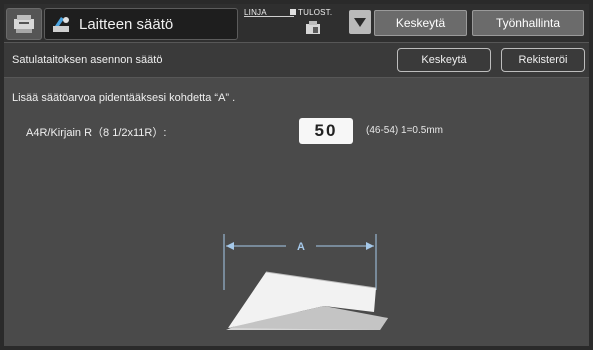  Describe the element at coordinates (96, 133) in the screenshot. I see `paper-size-label: A4R/Kirjain R（8 1/2x11R）:` at that location.